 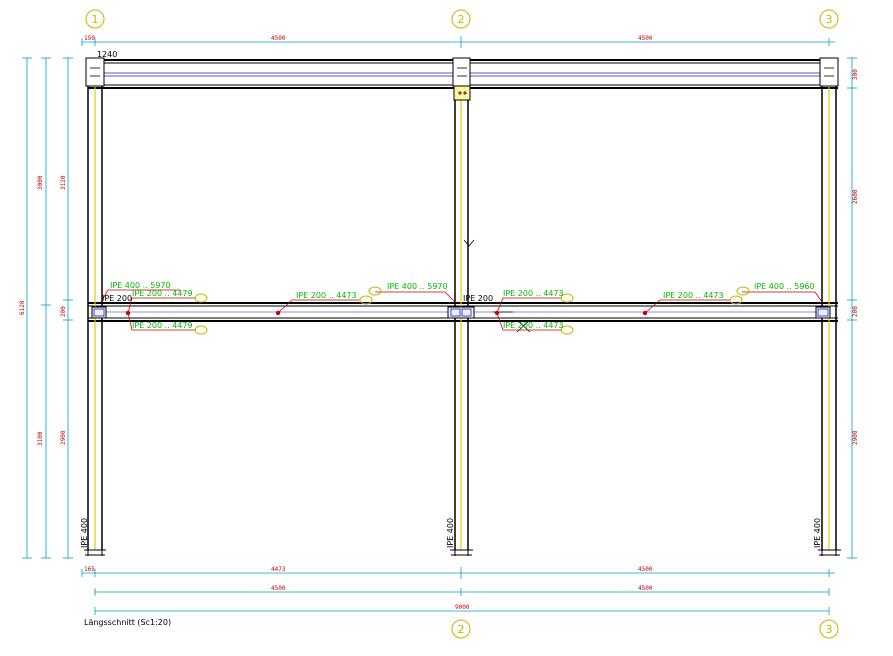 I want to click on beam-label-ipe400-middle: IPE 400 .. 5970, so click(x=417, y=286).